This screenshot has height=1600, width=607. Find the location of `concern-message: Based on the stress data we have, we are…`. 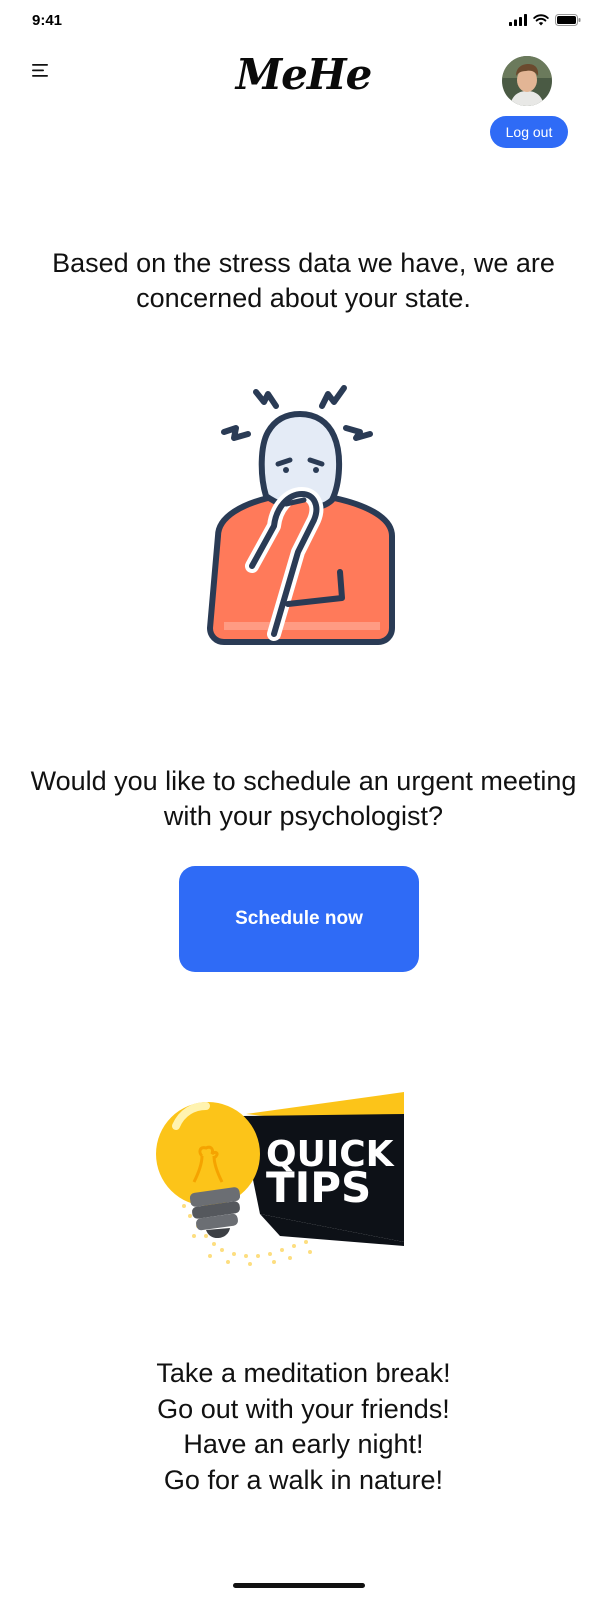

concern-message: Based on the stress data we have, we are… is located at coordinates (303, 280).